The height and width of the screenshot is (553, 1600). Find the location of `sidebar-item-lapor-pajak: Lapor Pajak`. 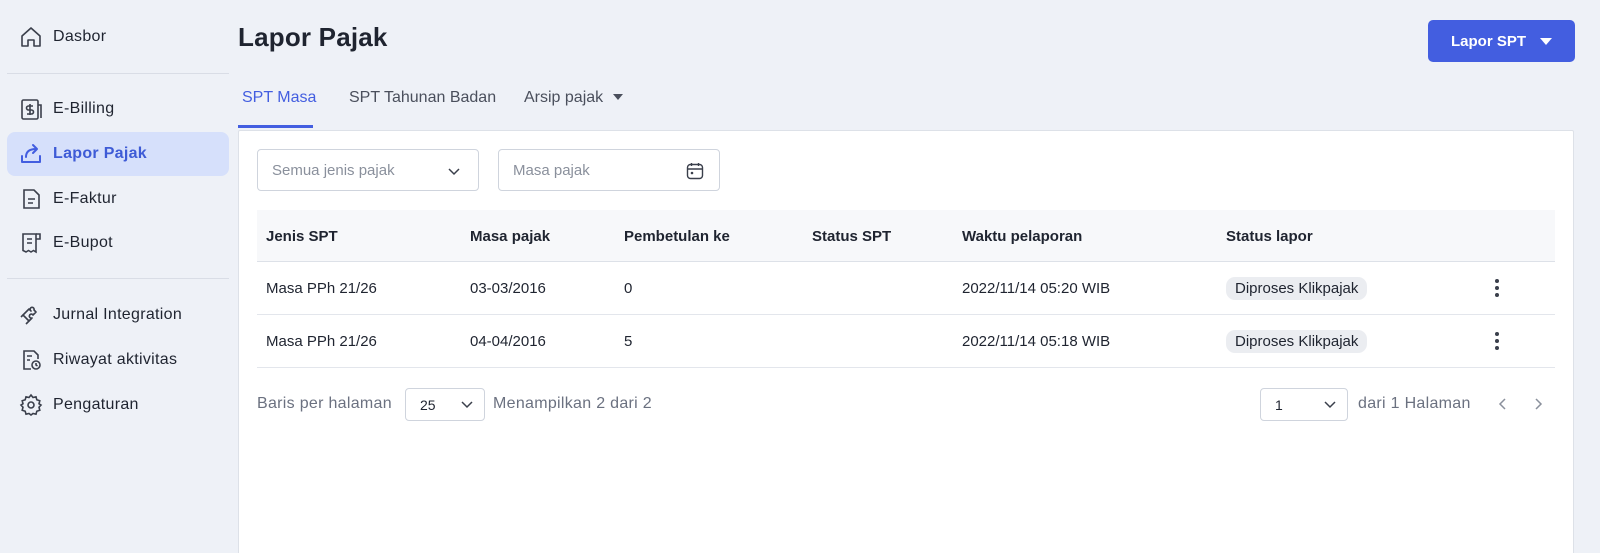

sidebar-item-lapor-pajak: Lapor Pajak is located at coordinates (118, 154).